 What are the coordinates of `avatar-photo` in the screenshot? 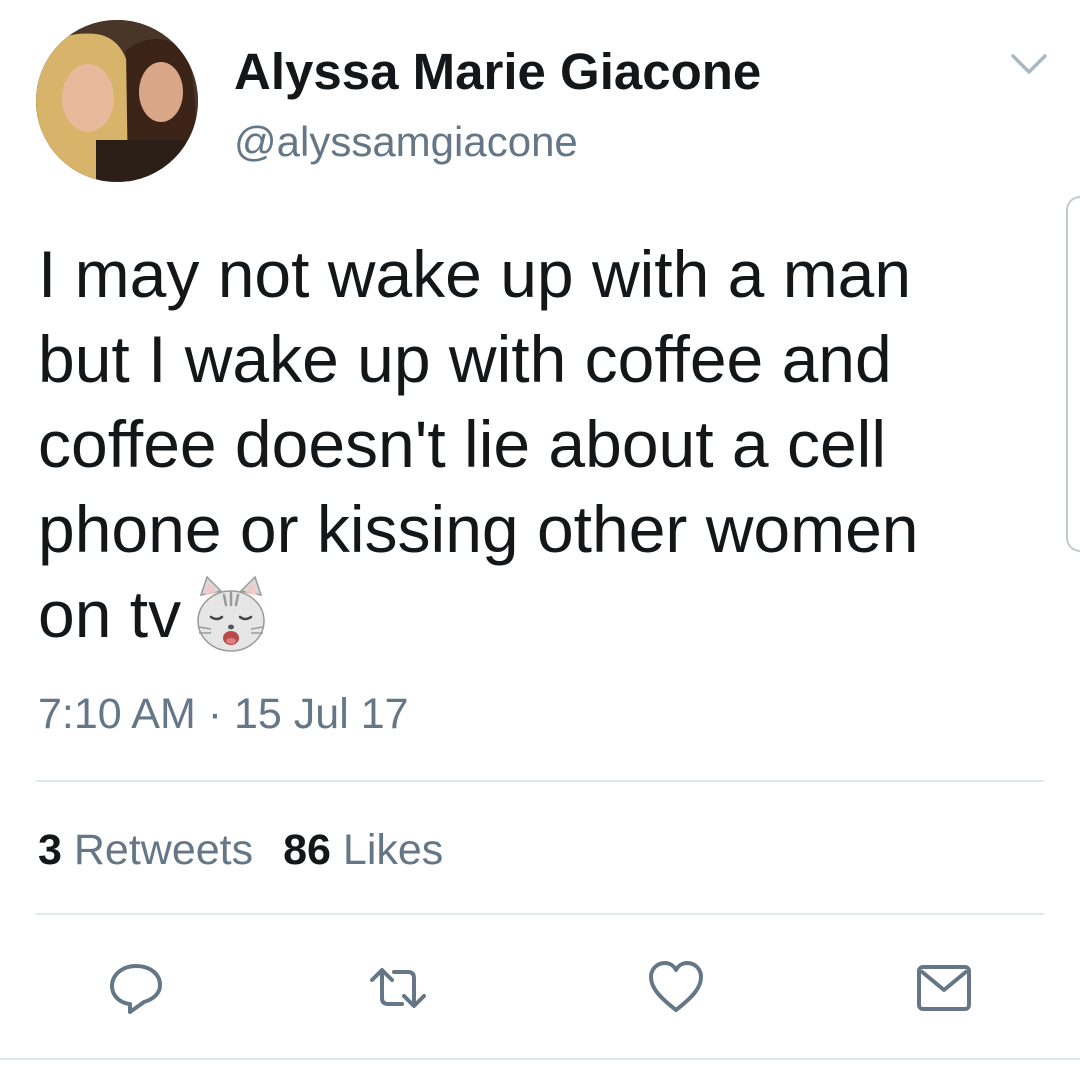 It's located at (117, 101).